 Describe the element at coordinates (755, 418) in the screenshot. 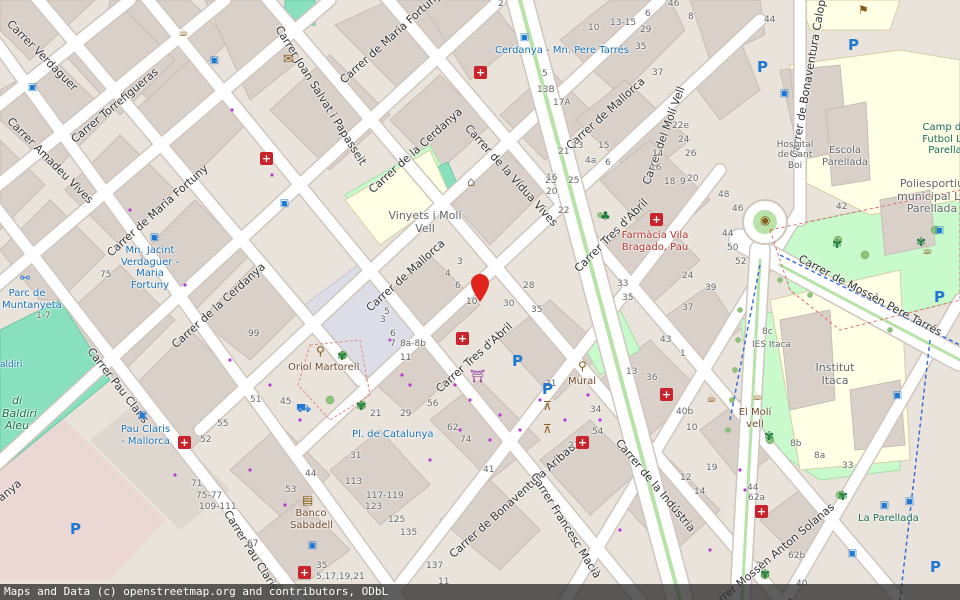

I see `poi-el-moli-vell: El Molí vell` at that location.